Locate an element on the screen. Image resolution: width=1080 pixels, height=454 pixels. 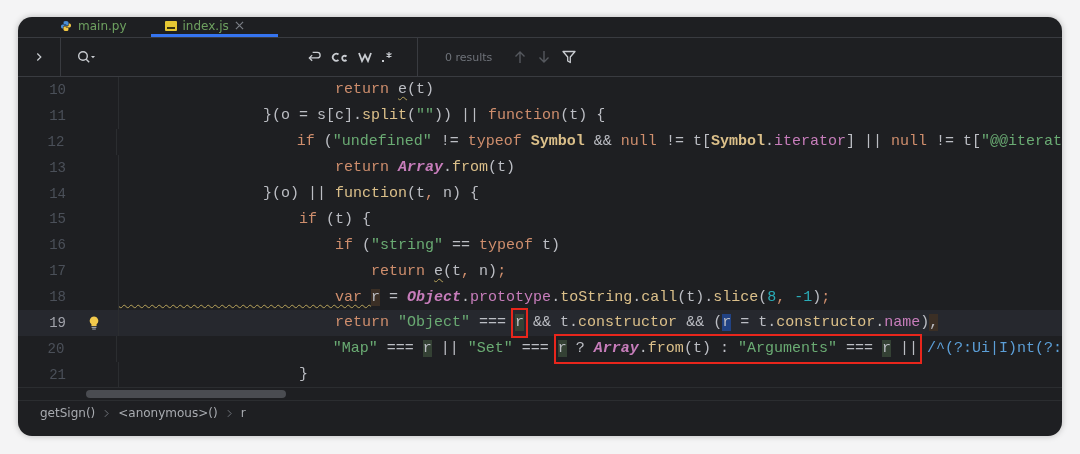
identifier: call is located at coordinates (659, 297).